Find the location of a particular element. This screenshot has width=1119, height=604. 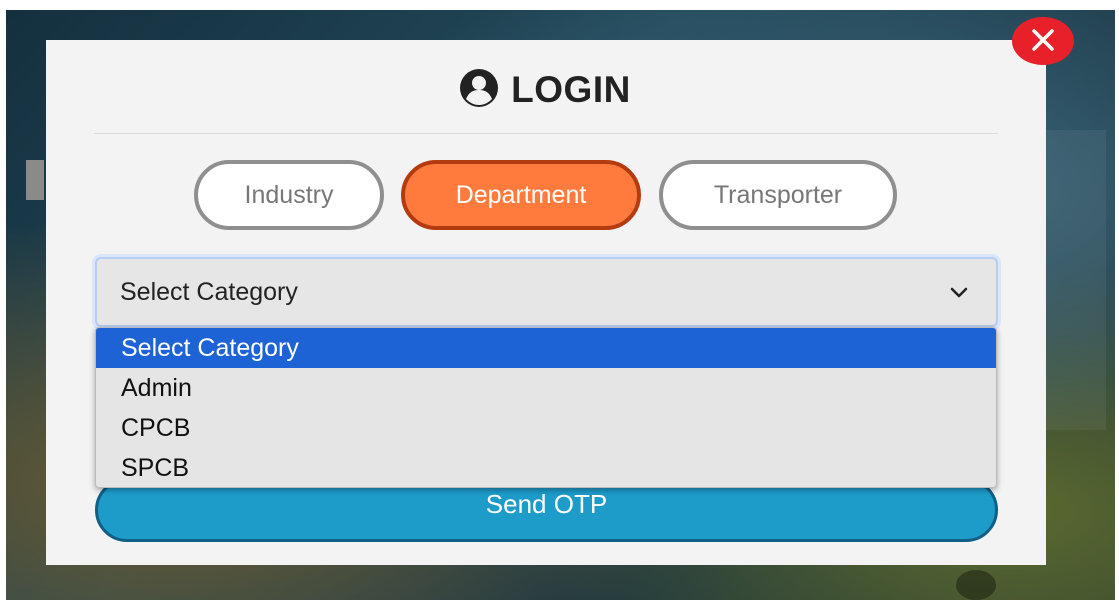

tab-label: Transporter is located at coordinates (778, 194).